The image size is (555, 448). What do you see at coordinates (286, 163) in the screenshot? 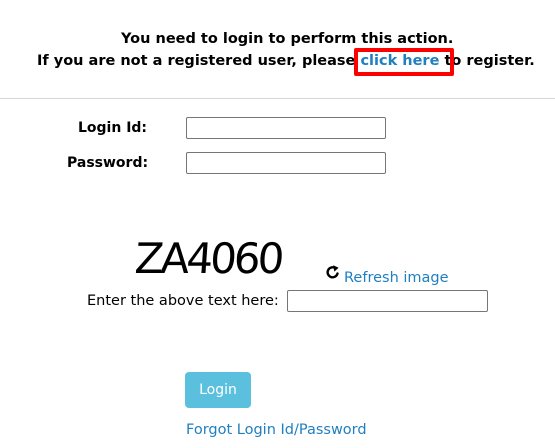
I see `password-input` at bounding box center [286, 163].